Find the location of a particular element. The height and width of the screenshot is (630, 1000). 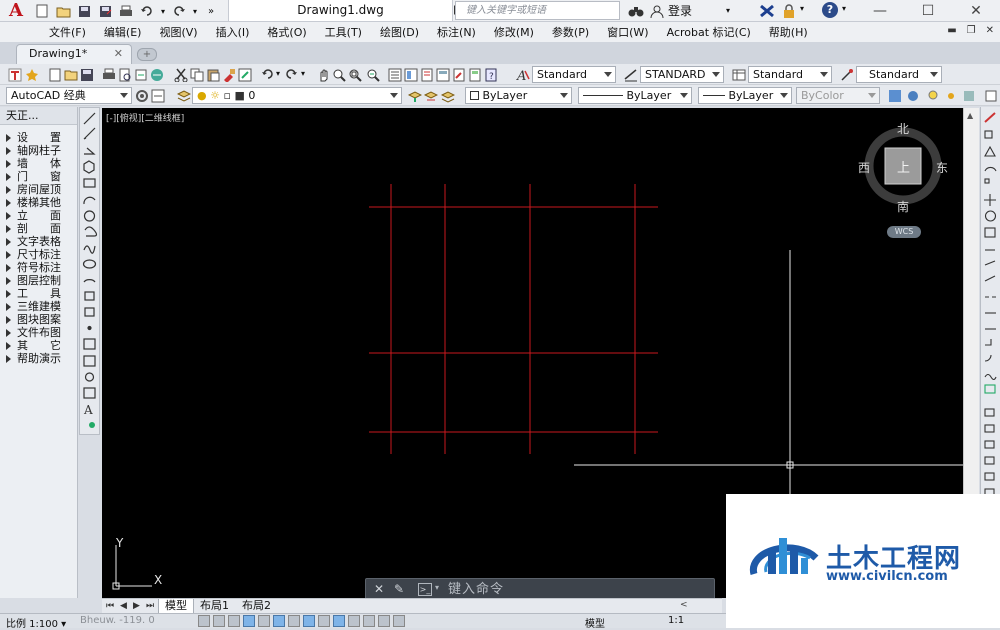

gradient-icon is located at coordinates (89, 361).